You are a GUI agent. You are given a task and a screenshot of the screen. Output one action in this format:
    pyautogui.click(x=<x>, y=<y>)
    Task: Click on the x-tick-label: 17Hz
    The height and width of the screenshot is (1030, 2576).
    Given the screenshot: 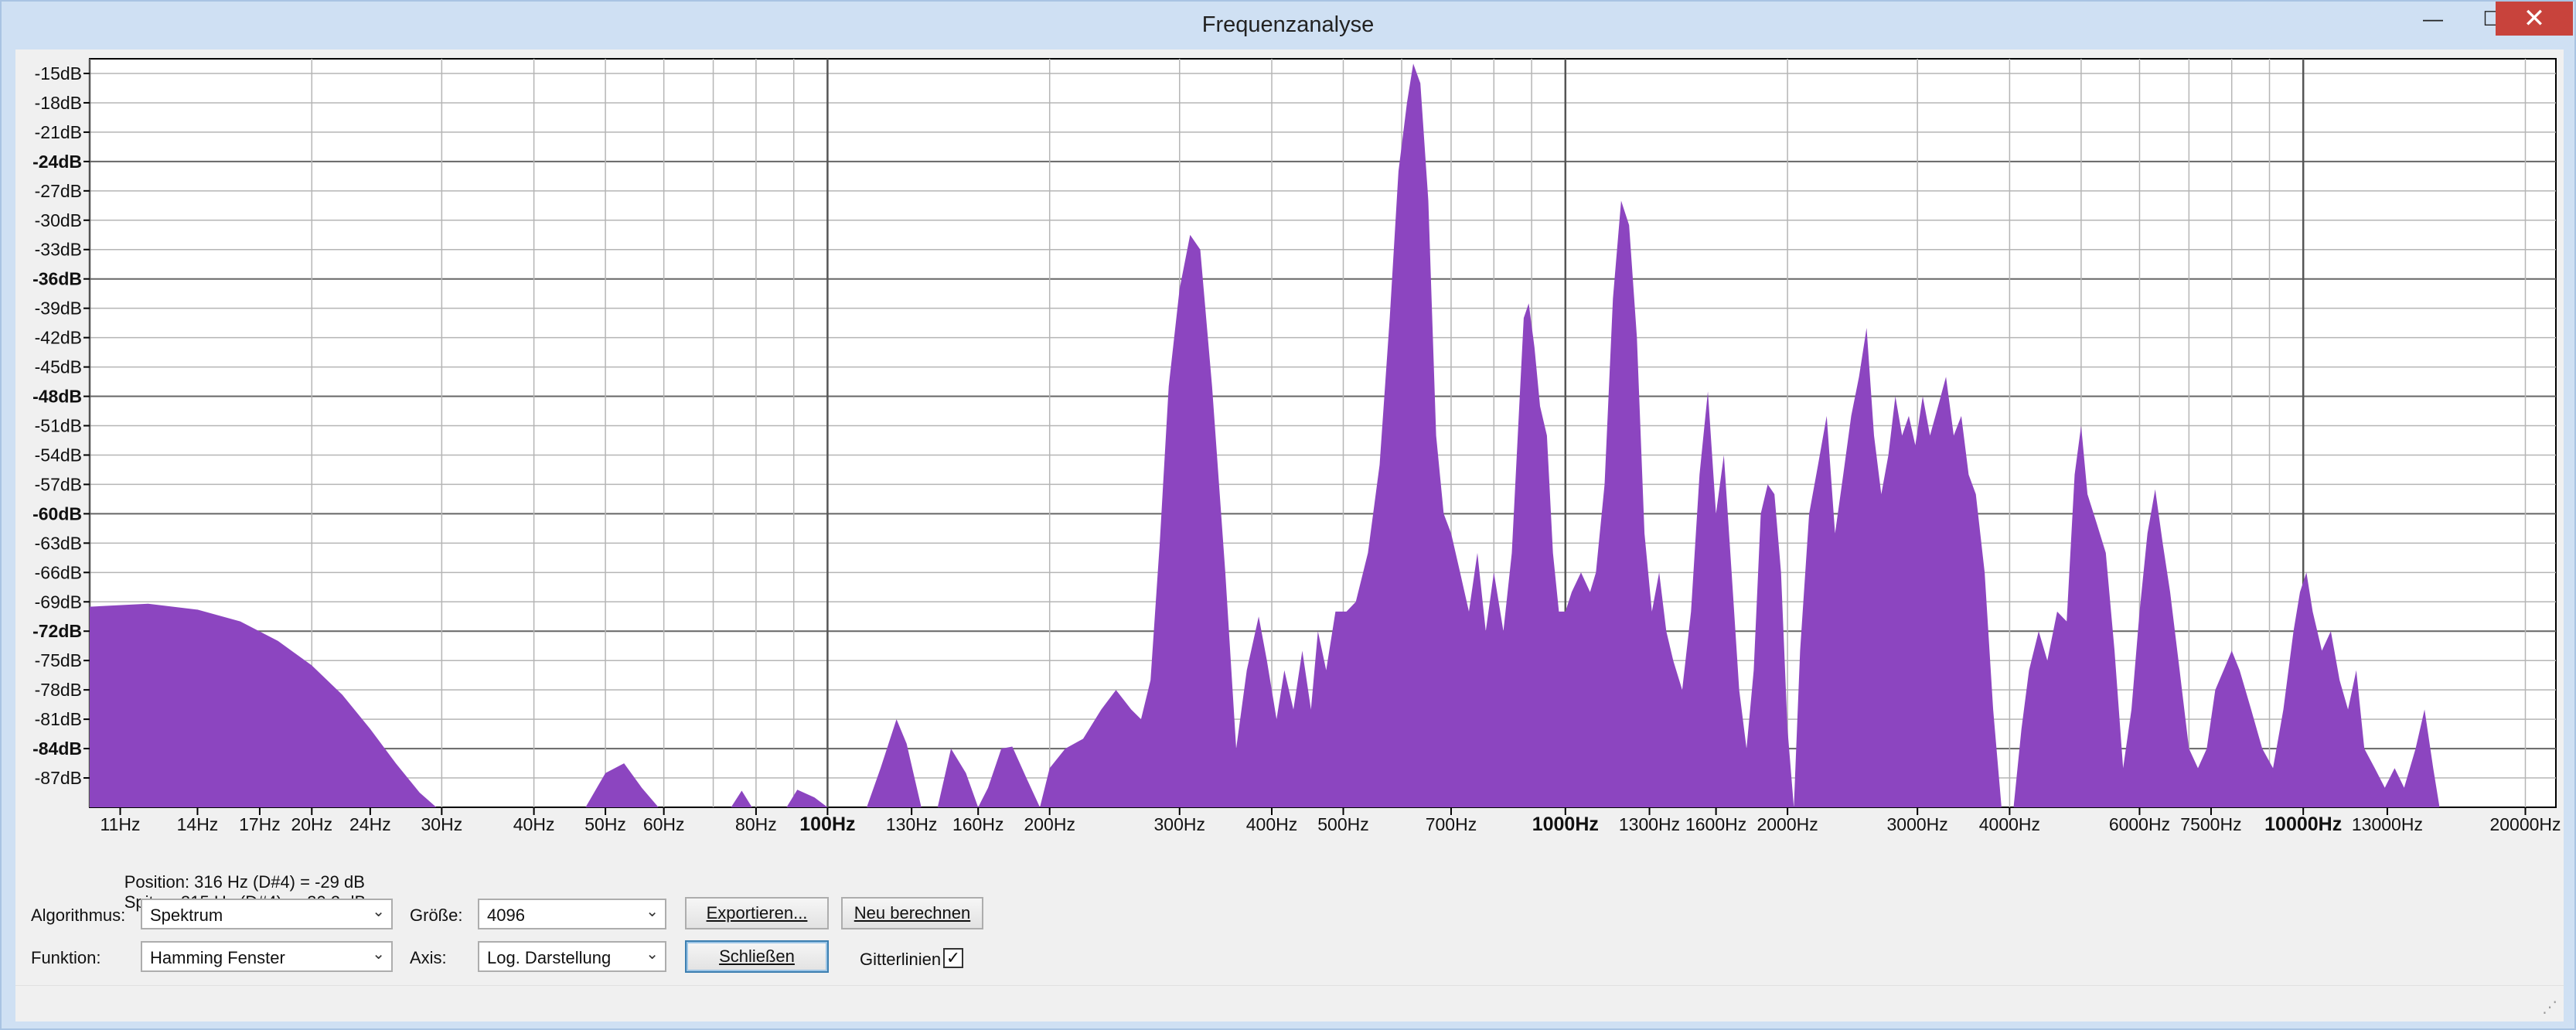 What is the action you would take?
    pyautogui.click(x=260, y=824)
    